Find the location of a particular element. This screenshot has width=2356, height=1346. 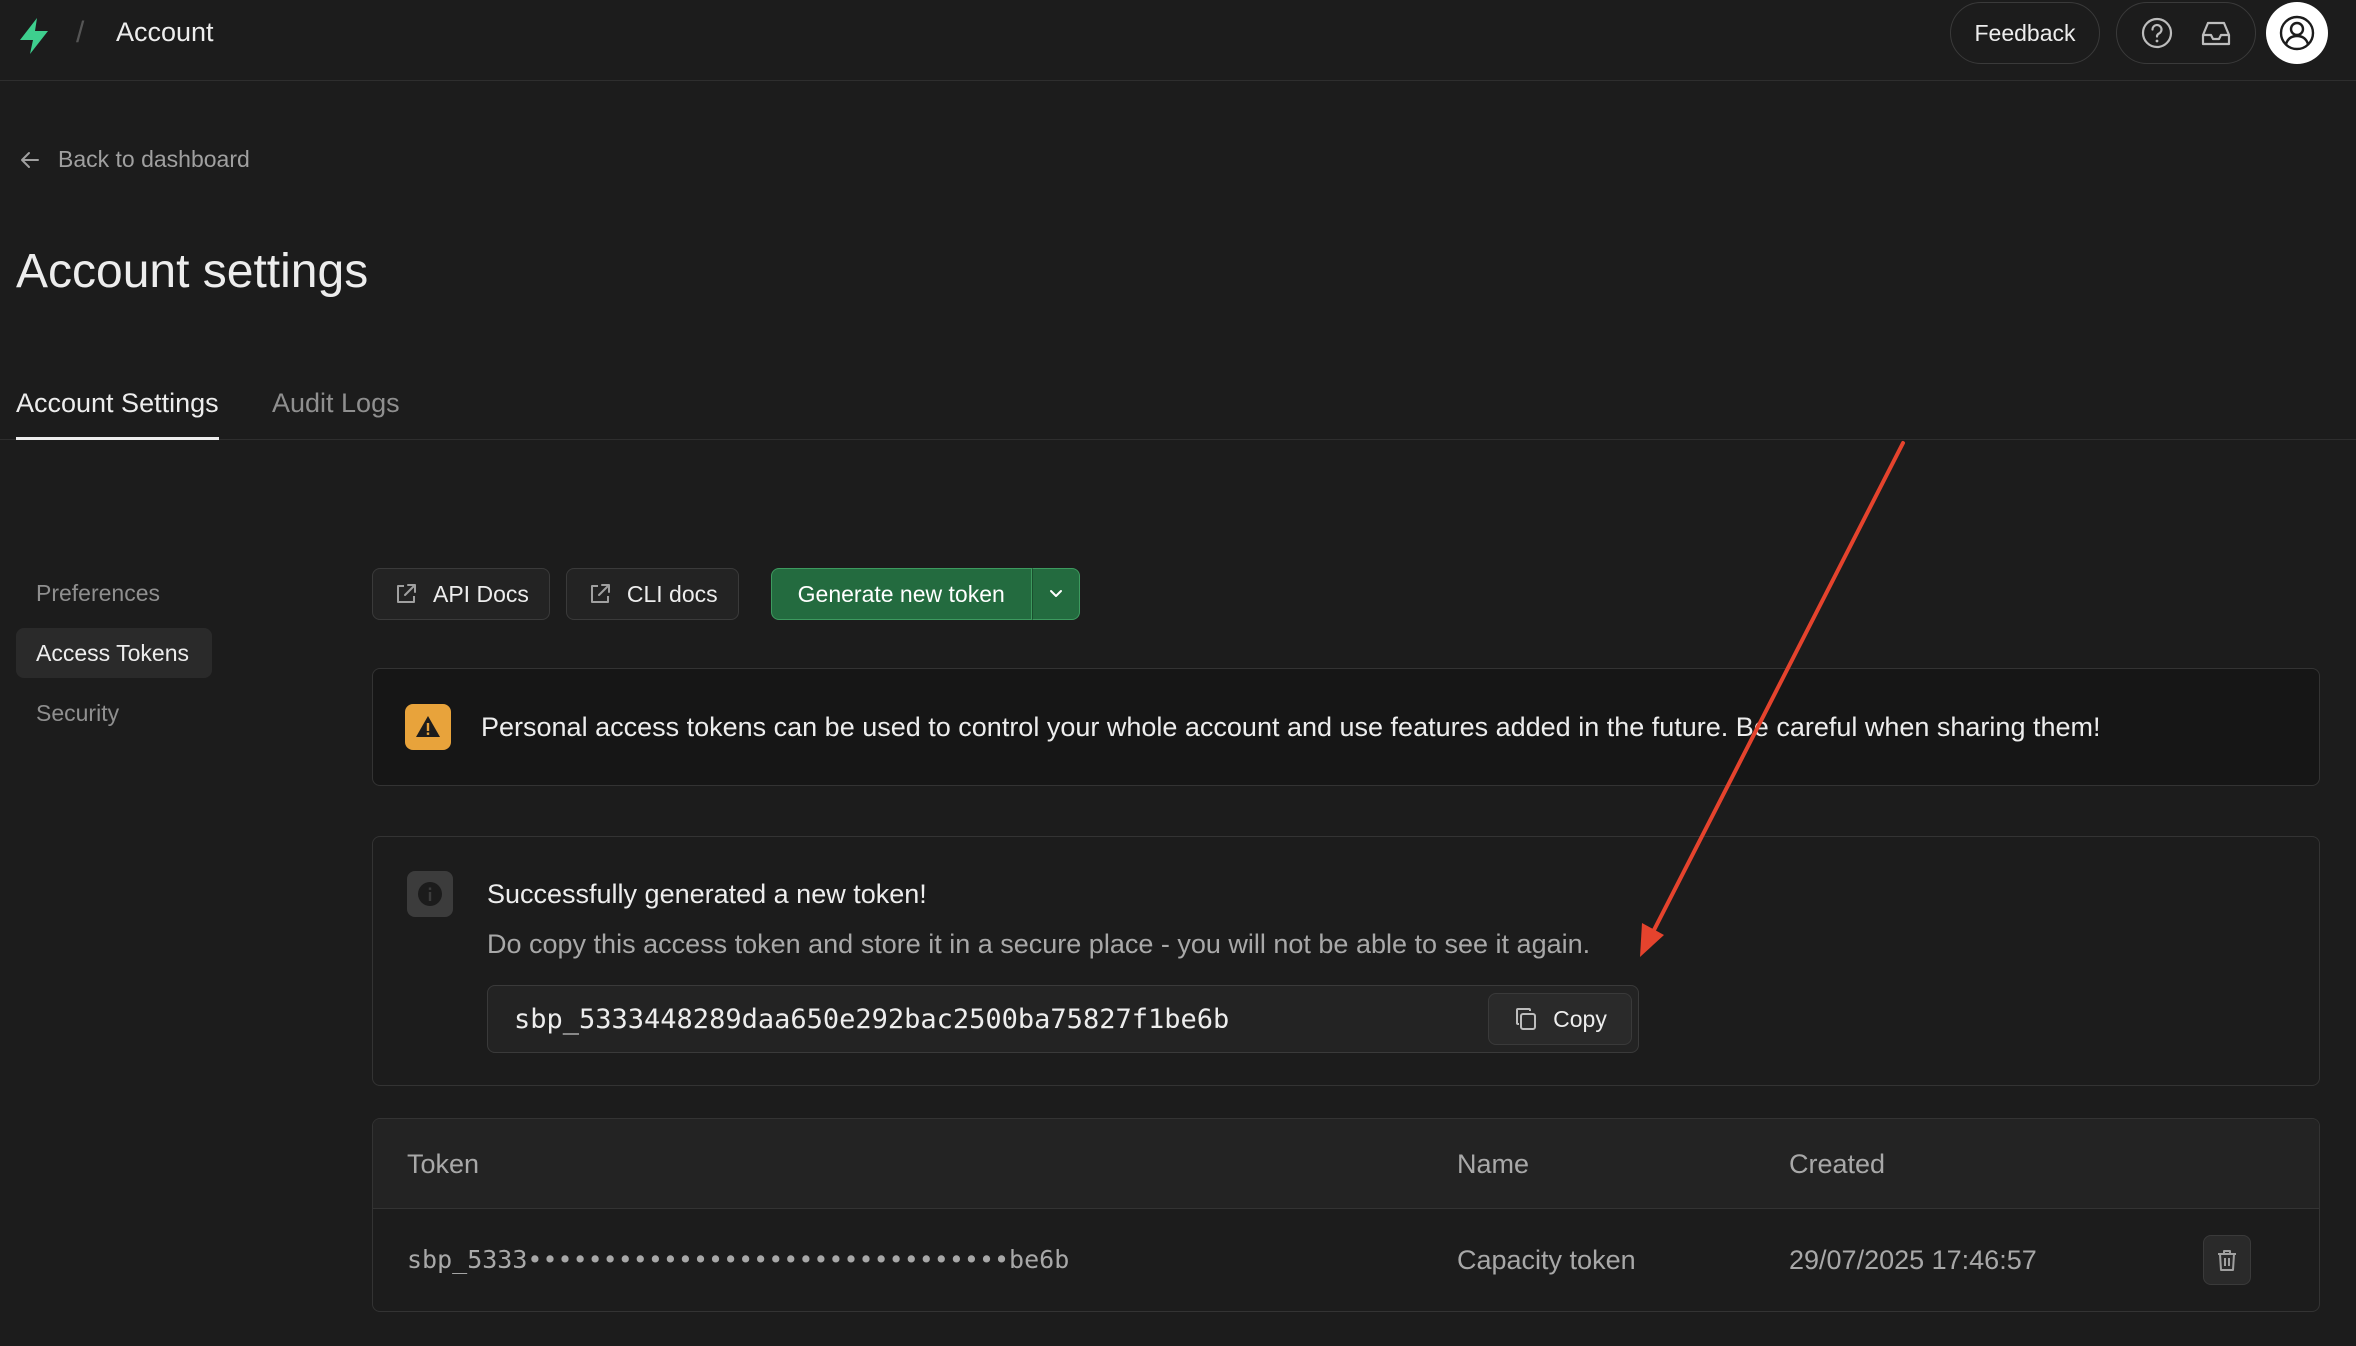

column-header-token: Token is located at coordinates (443, 1164).